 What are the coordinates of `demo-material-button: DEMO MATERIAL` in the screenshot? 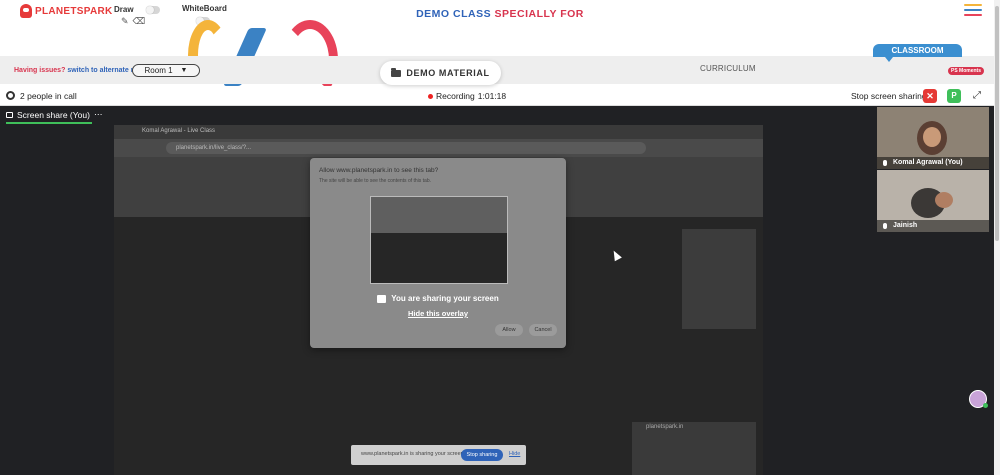 It's located at (440, 73).